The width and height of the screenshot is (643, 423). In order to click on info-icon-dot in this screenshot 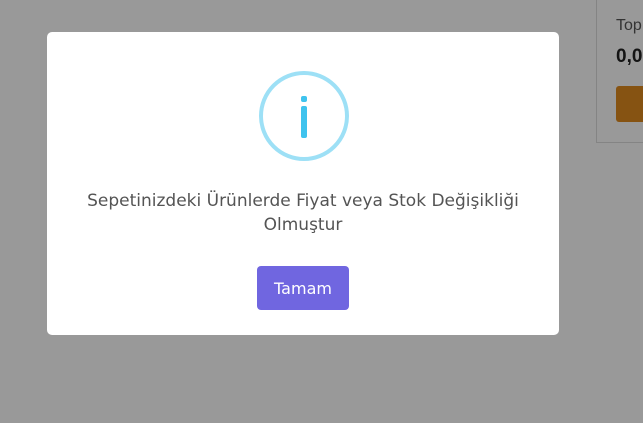, I will do `click(304, 99)`.